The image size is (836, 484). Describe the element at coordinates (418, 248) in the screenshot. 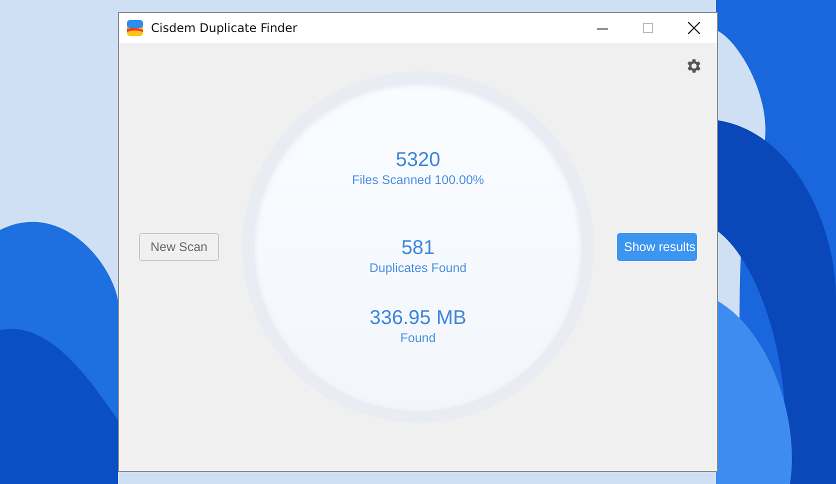

I see `stat-value: 581` at that location.